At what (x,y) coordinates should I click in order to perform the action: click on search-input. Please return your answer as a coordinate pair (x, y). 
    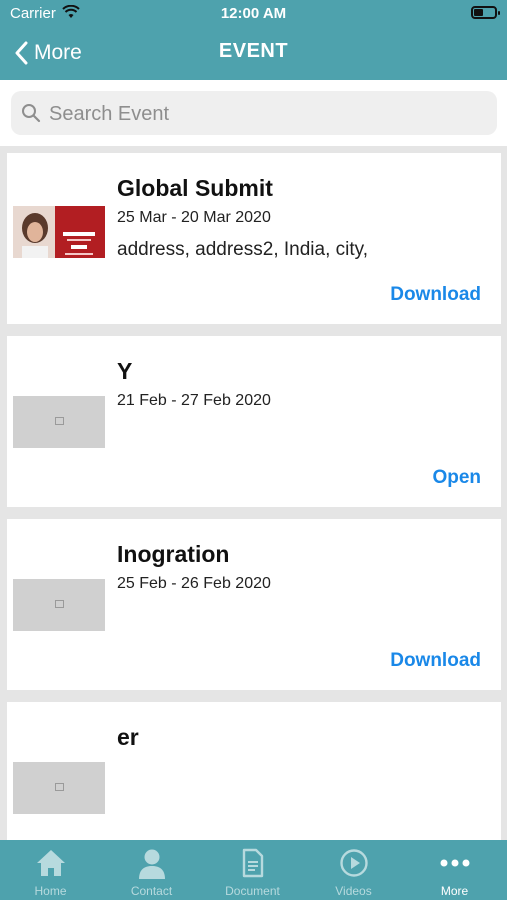
    Looking at the image, I should click on (264, 114).